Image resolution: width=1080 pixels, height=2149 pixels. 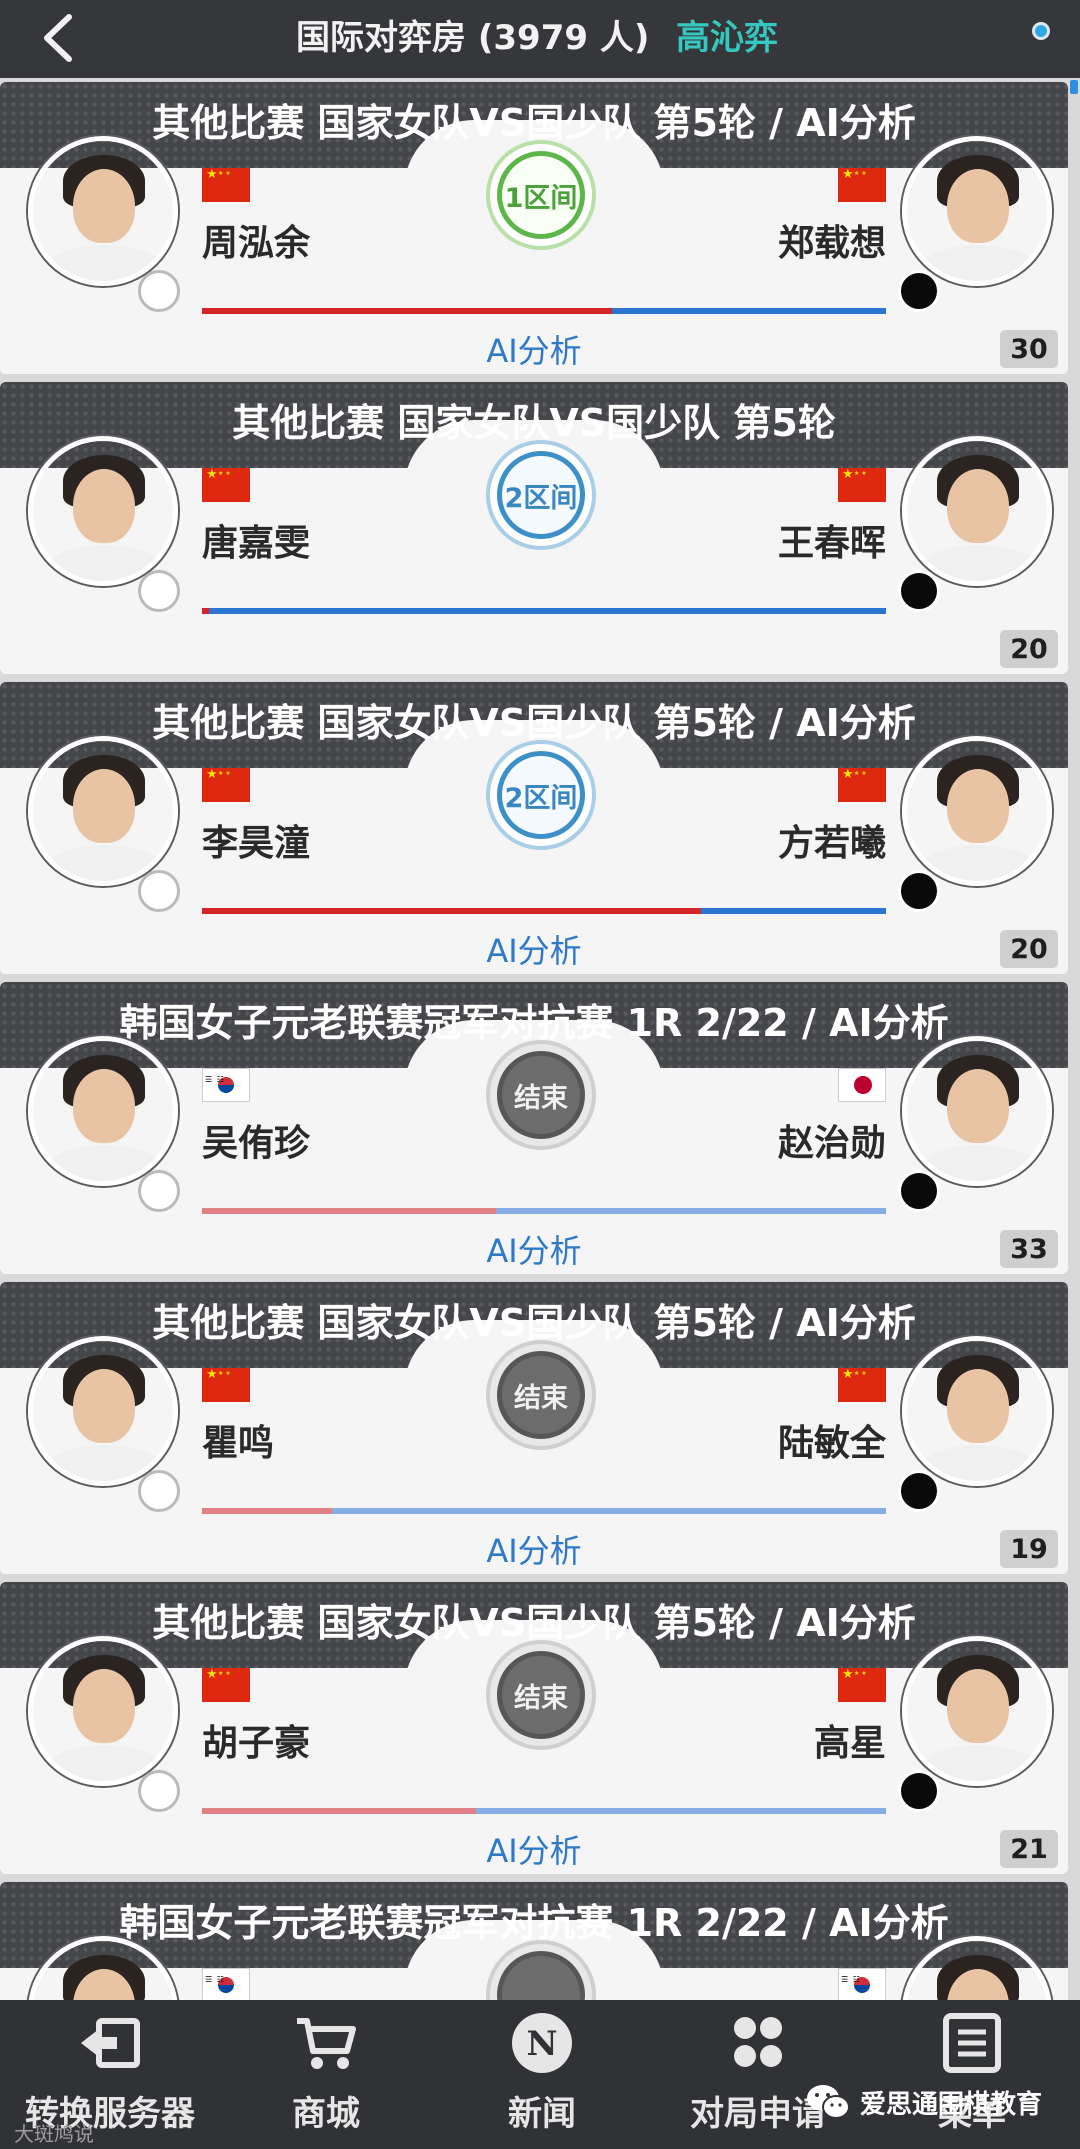 What do you see at coordinates (238, 1443) in the screenshot?
I see `left-player-name: 瞿鸣` at bounding box center [238, 1443].